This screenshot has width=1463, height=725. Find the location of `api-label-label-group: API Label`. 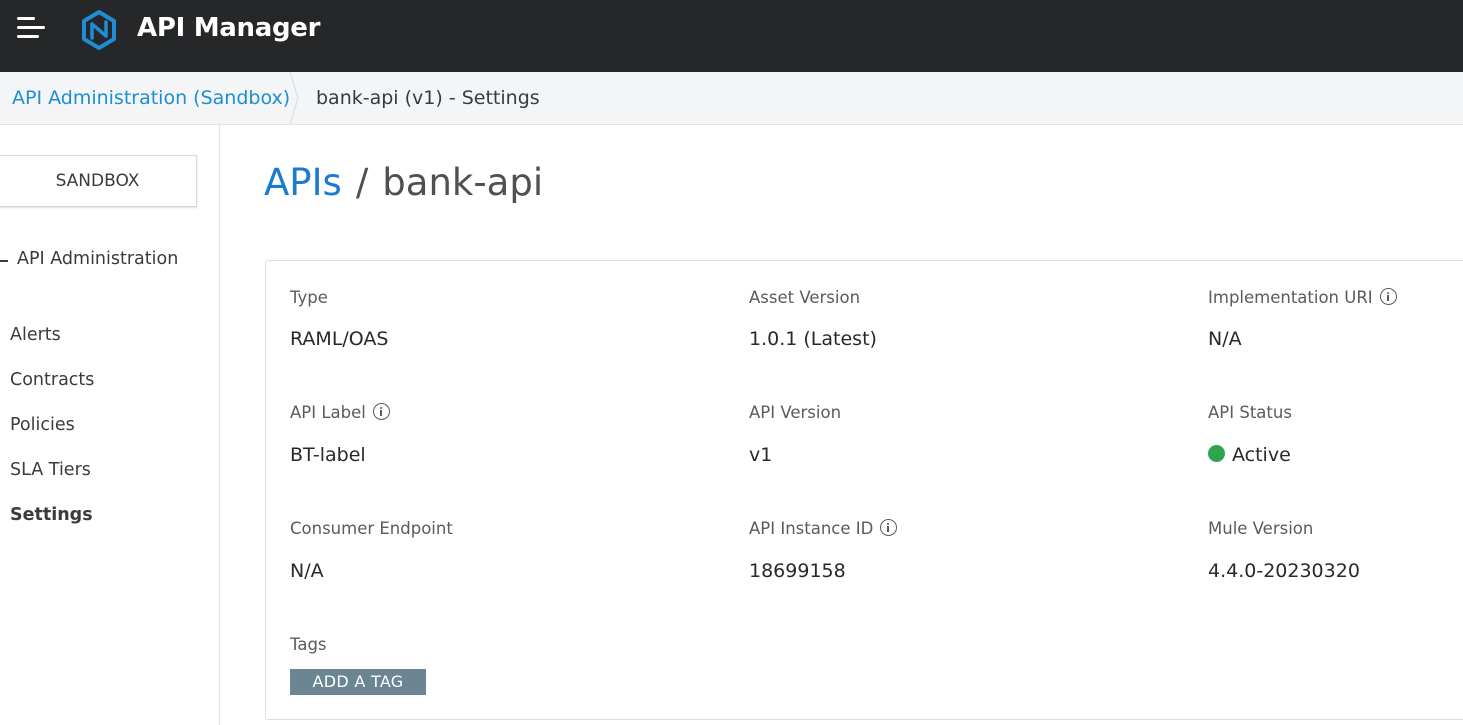

api-label-label-group: API Label is located at coordinates (340, 412).